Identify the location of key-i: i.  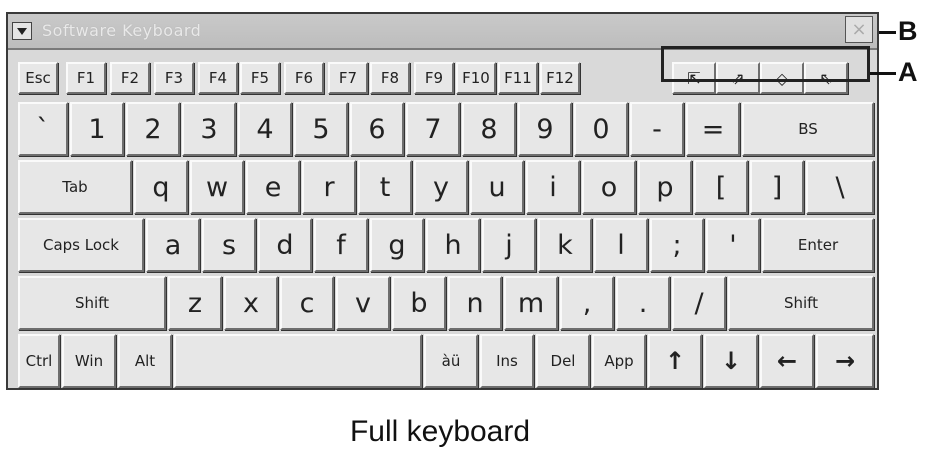
(553, 187).